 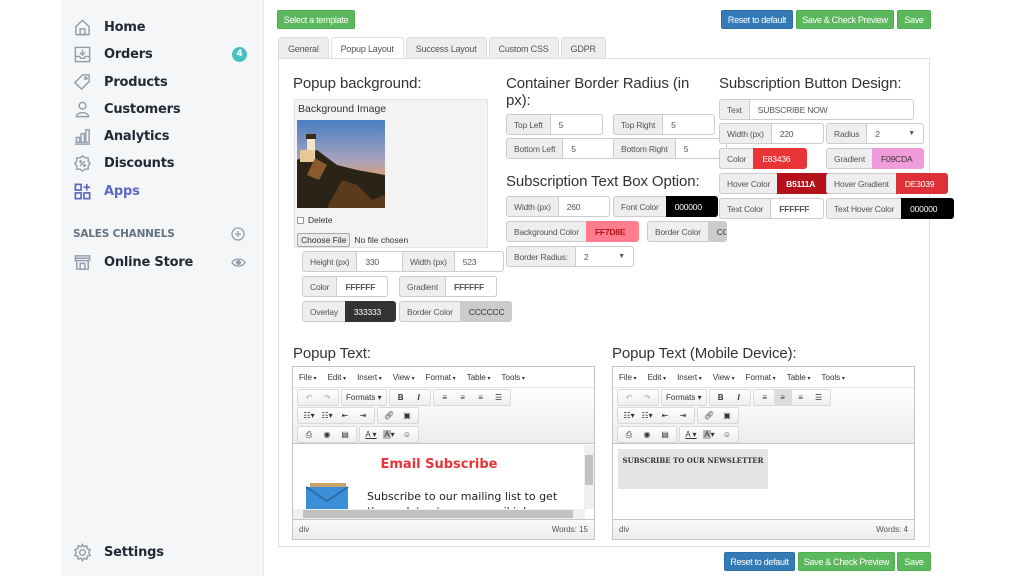 I want to click on italic-icon: I, so click(x=739, y=397).